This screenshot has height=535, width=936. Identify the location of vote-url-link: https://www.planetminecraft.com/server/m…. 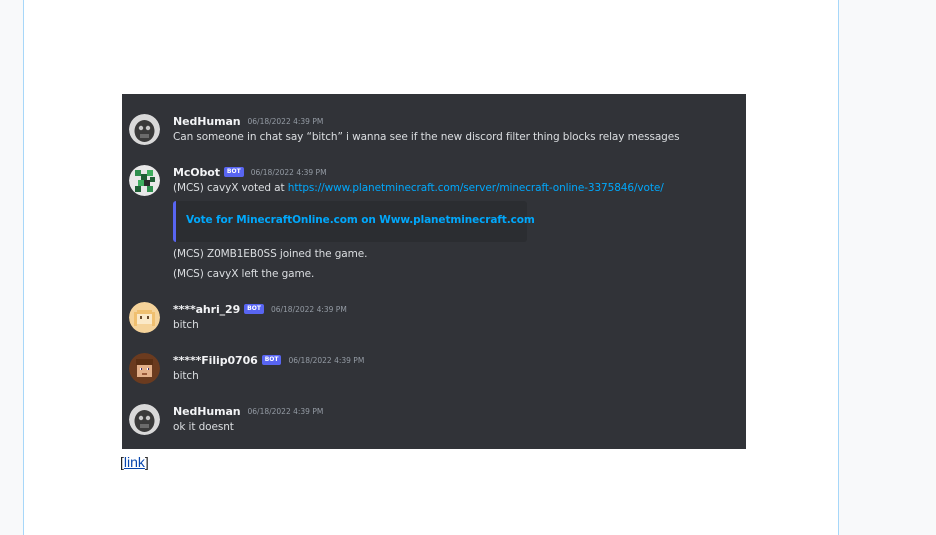
(476, 188).